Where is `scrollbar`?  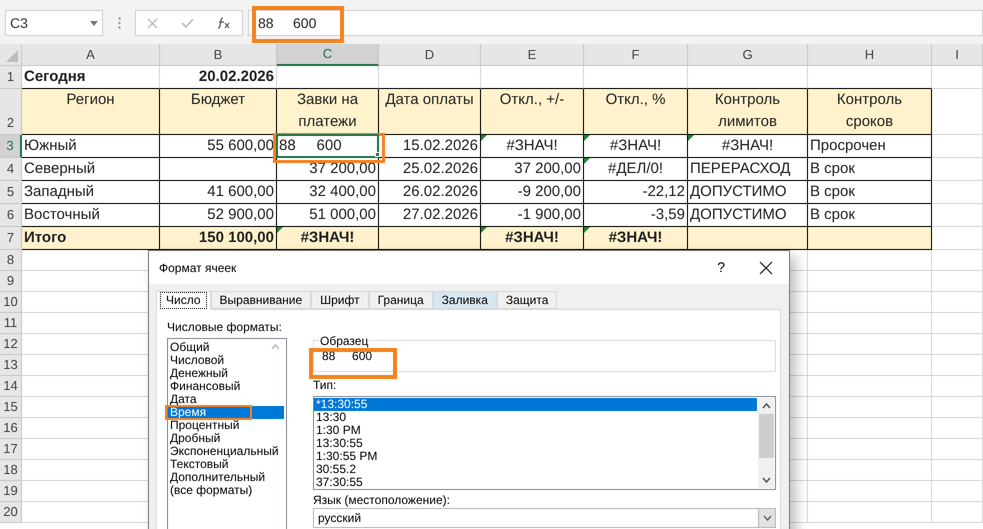
scrollbar is located at coordinates (766, 443).